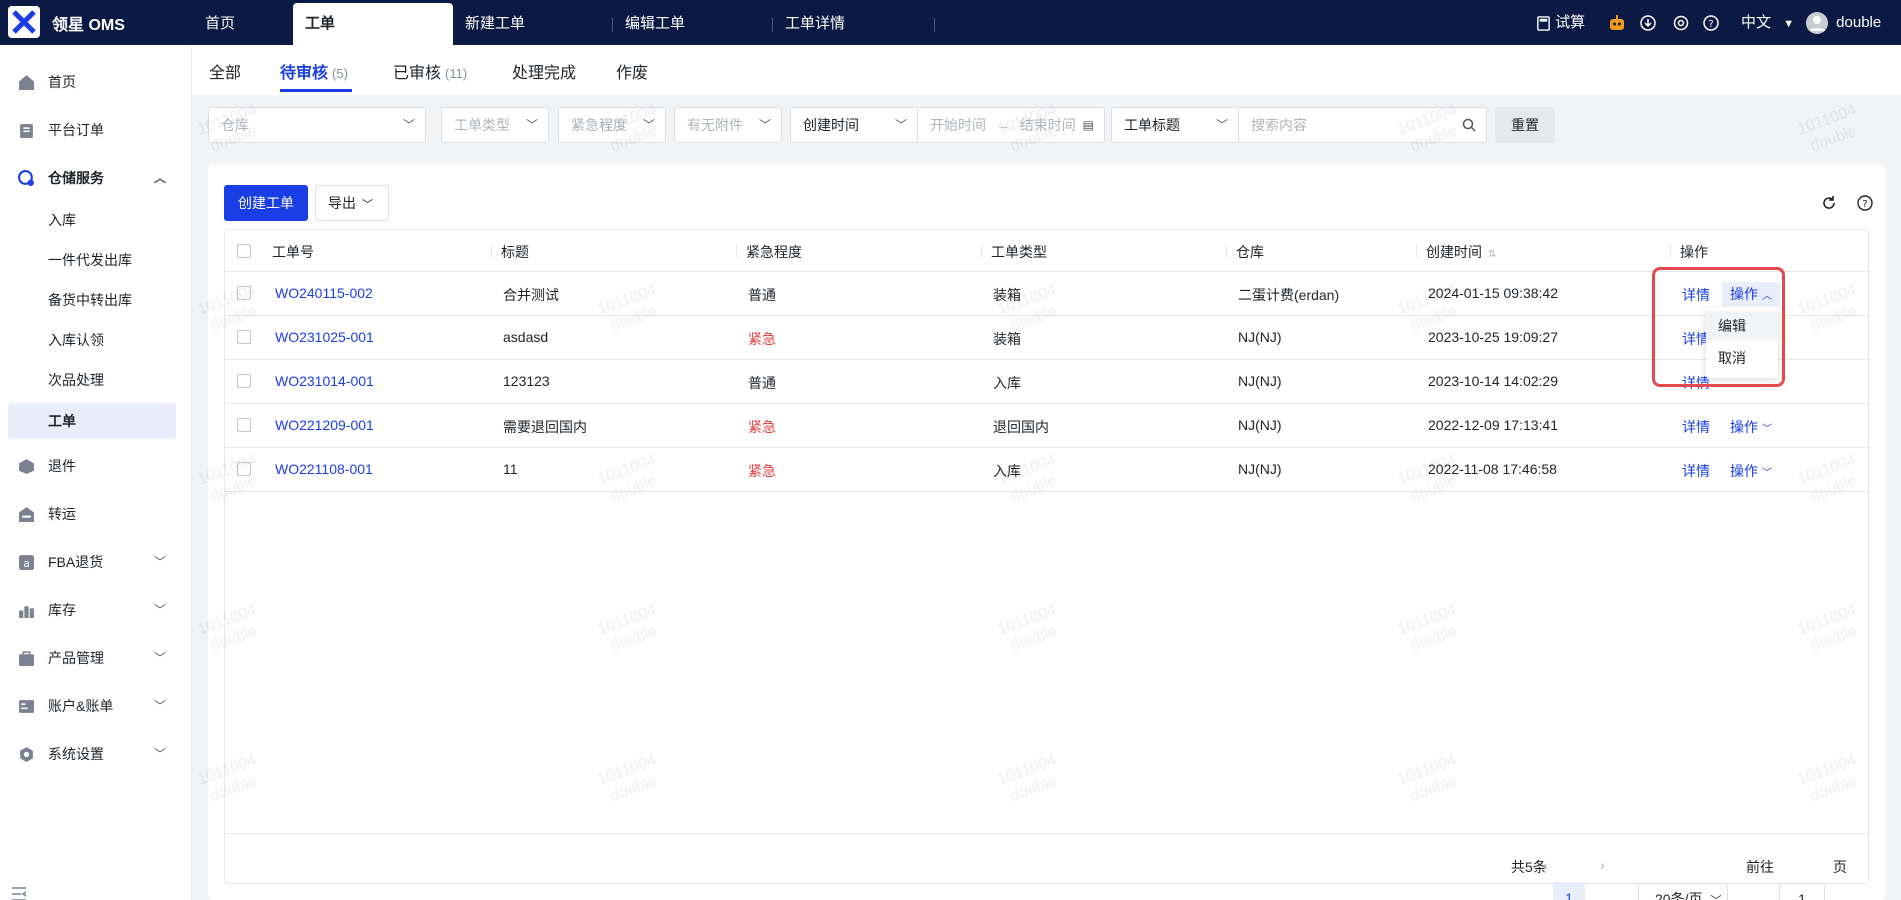 The width and height of the screenshot is (1901, 900). Describe the element at coordinates (76, 178) in the screenshot. I see `sidebar-label: 仓储服务` at that location.